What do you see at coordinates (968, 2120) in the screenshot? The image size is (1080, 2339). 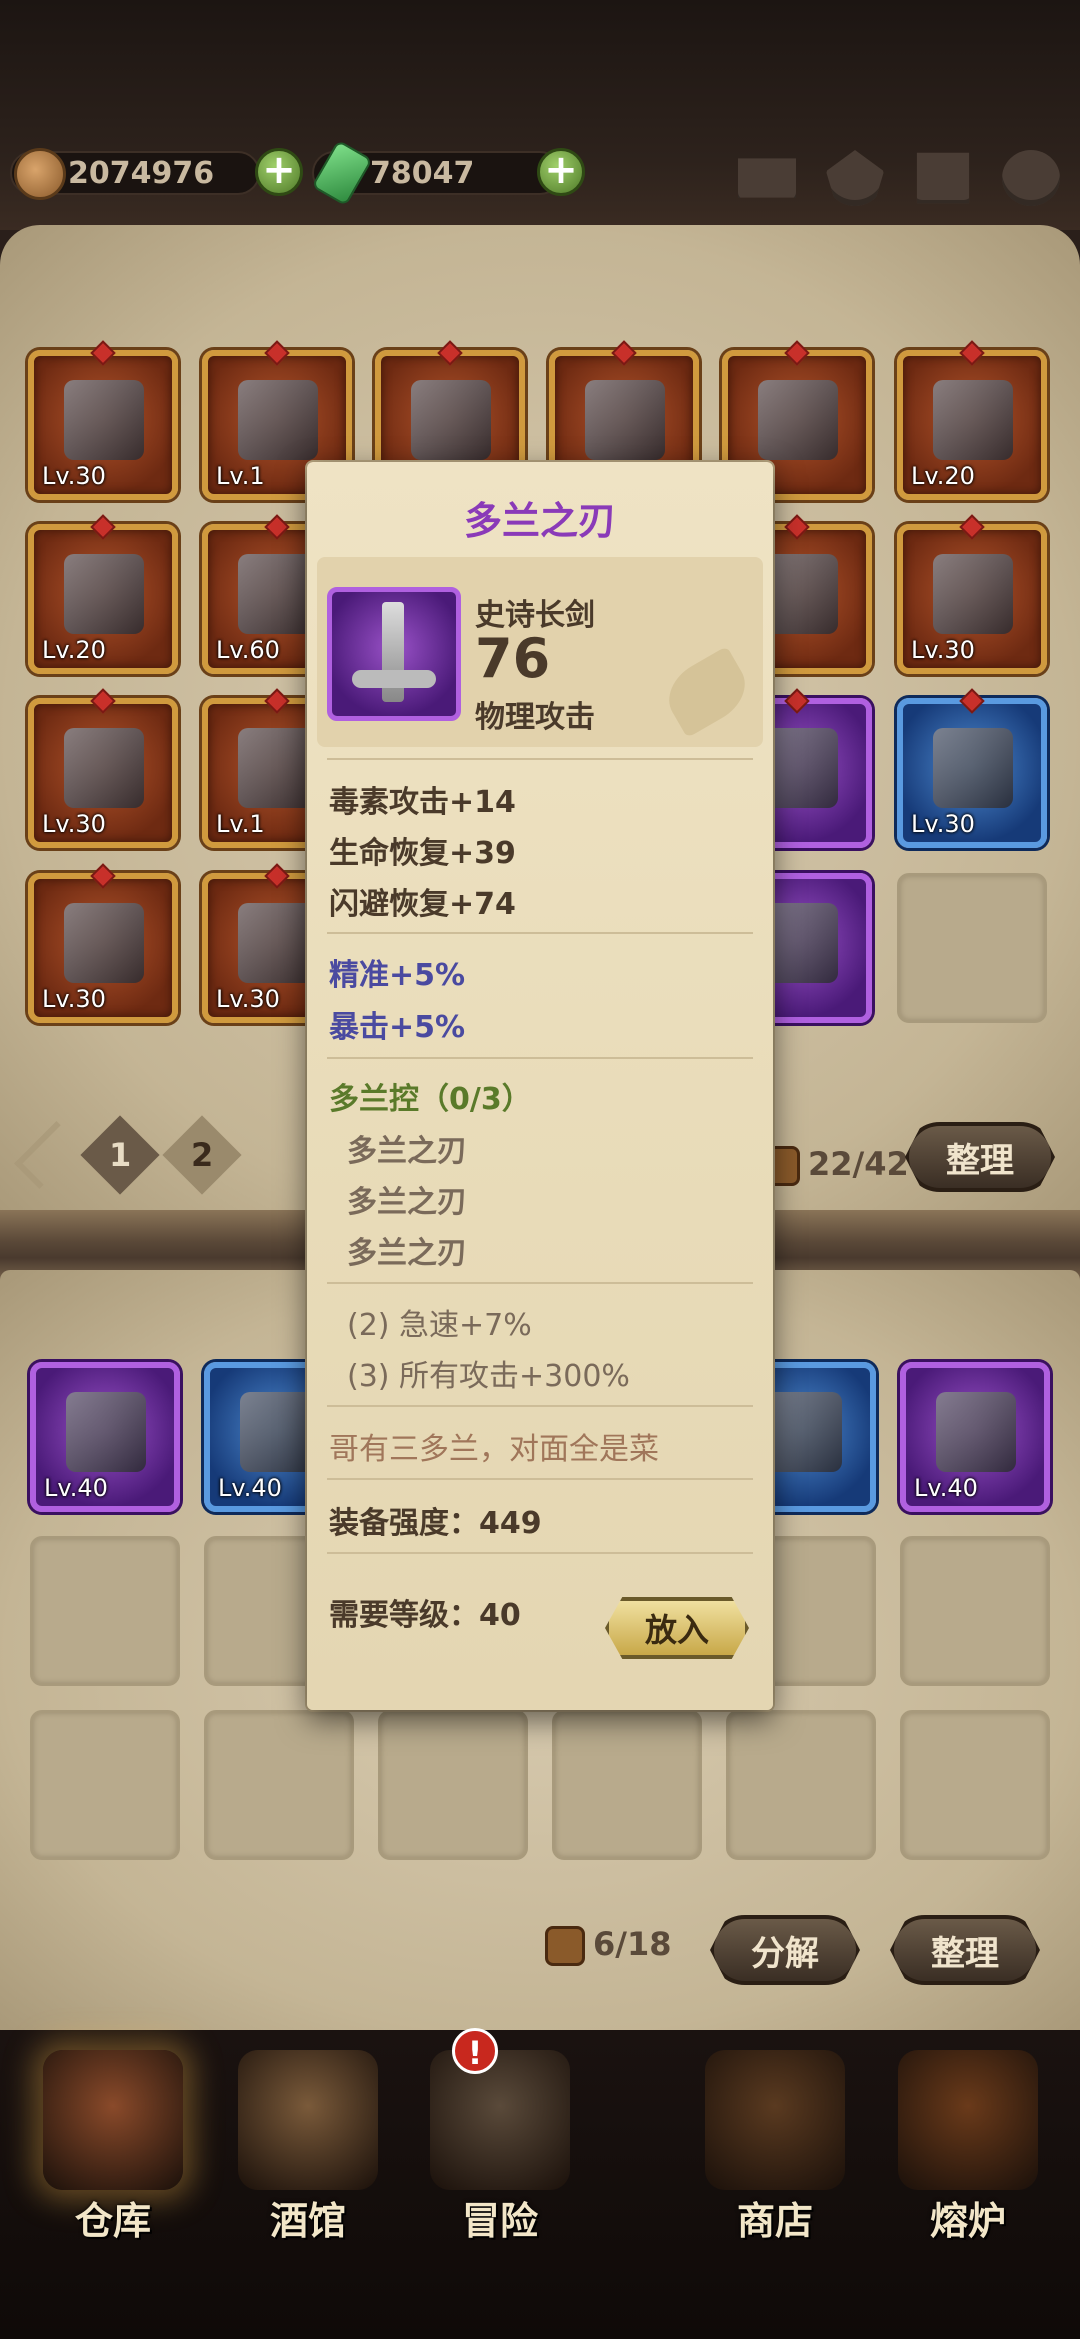 I see `furnace-icon` at bounding box center [968, 2120].